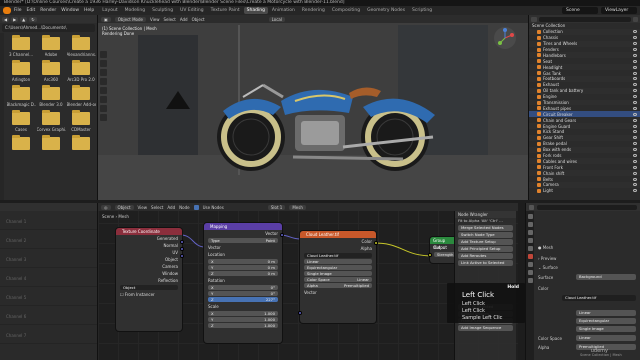 The width and height of the screenshot is (640, 360). I want to click on material-field: Mesh, so click(297, 207).